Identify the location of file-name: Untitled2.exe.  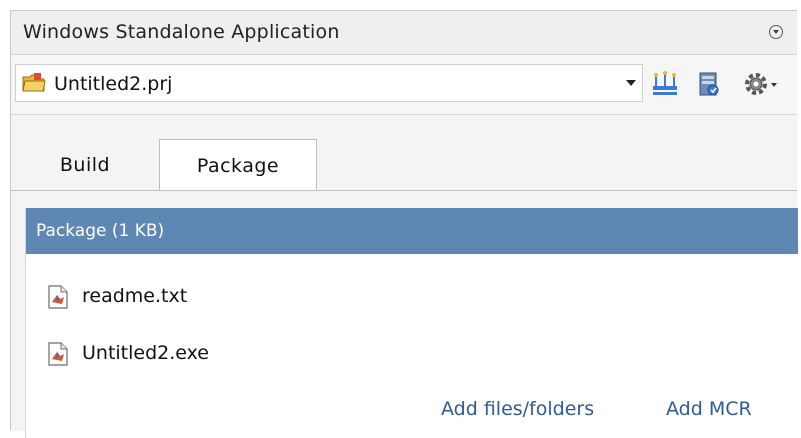
(145, 353).